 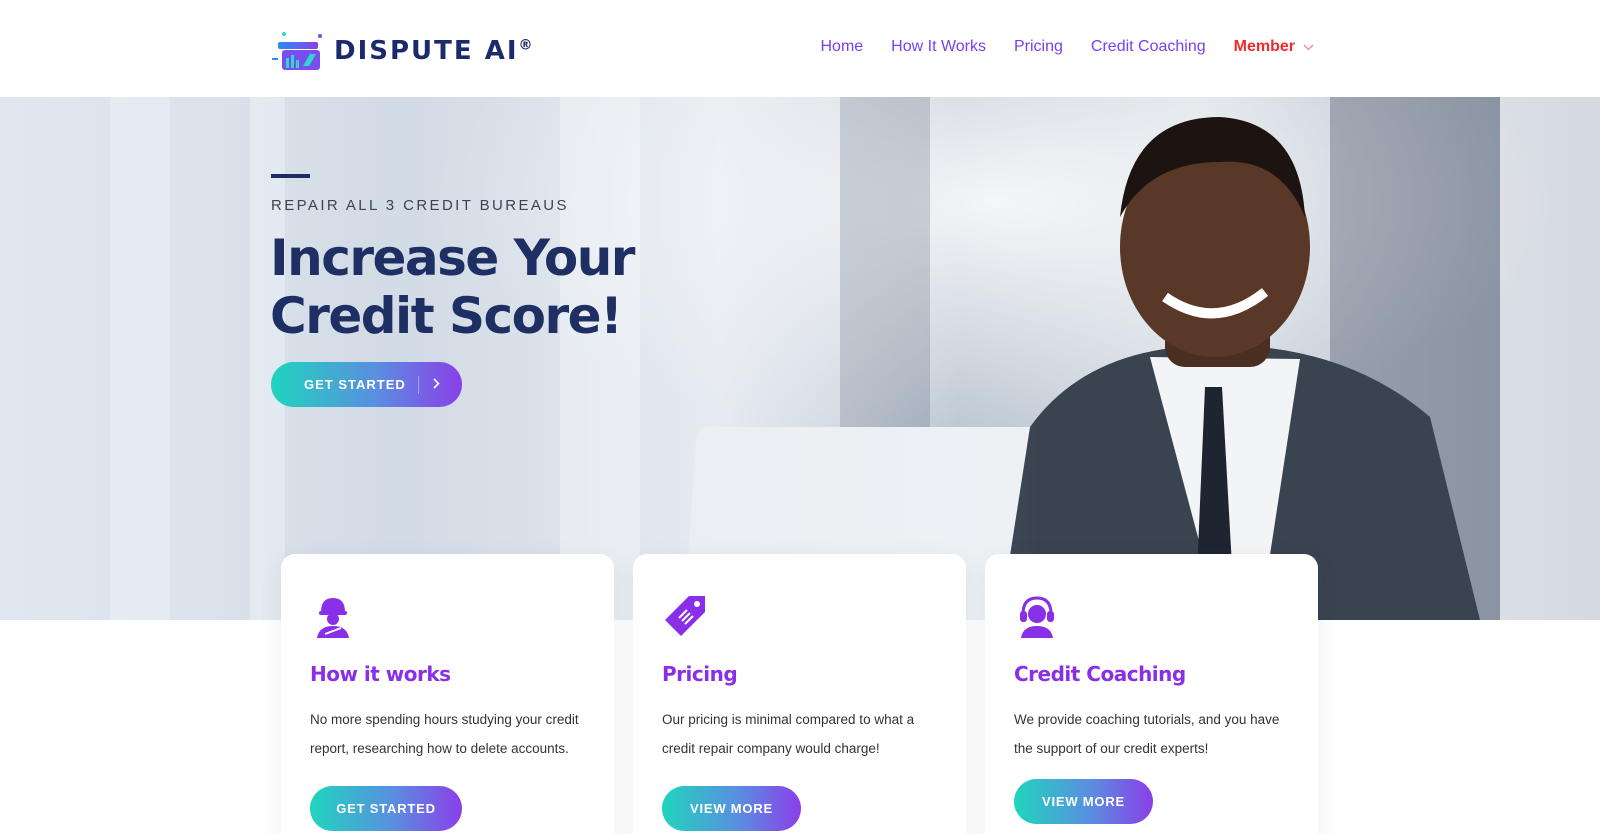 I want to click on nav-pricing: Pricing, so click(x=1038, y=47).